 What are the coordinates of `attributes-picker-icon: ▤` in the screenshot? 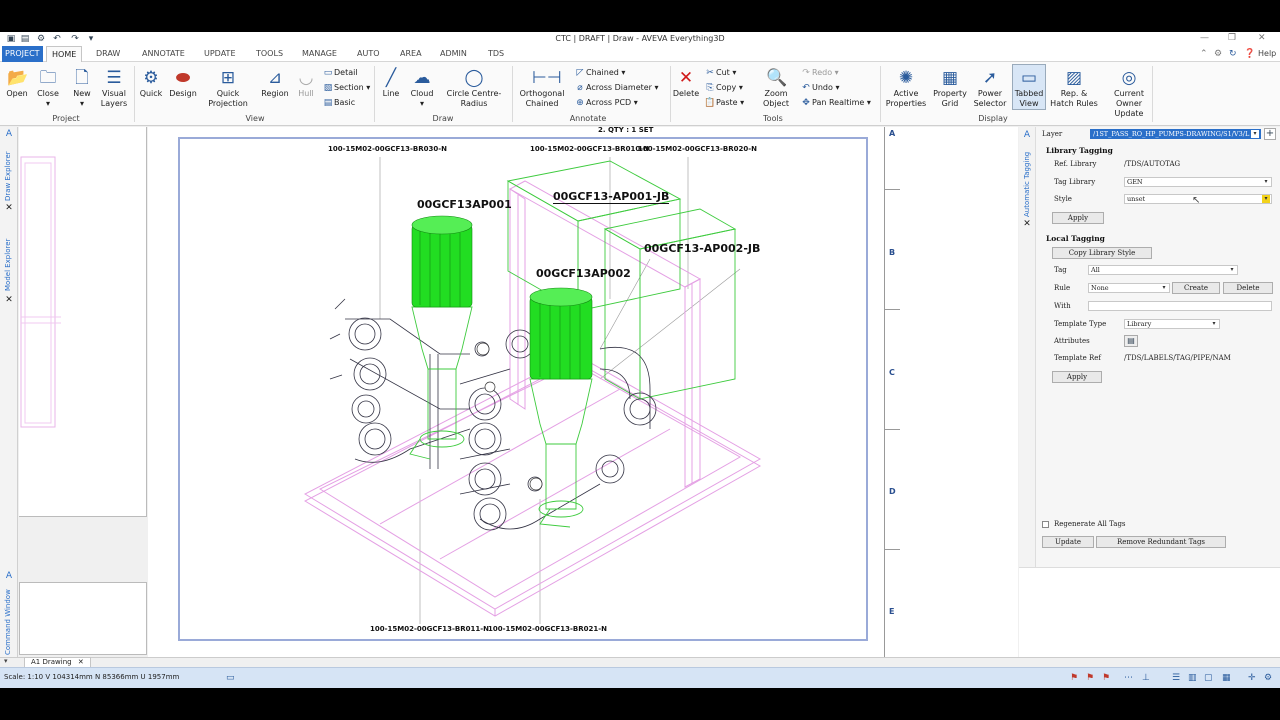 It's located at (1131, 341).